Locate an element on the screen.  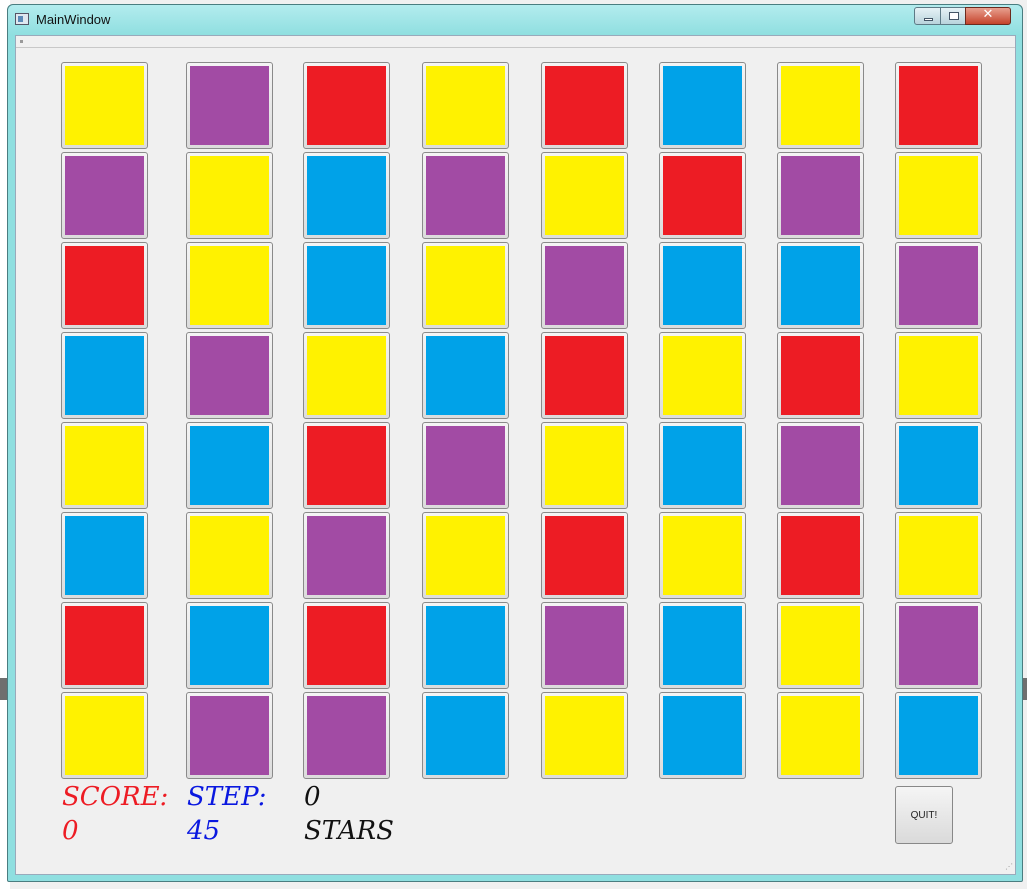
tile-purple-r2-c4 is located at coordinates (465, 195).